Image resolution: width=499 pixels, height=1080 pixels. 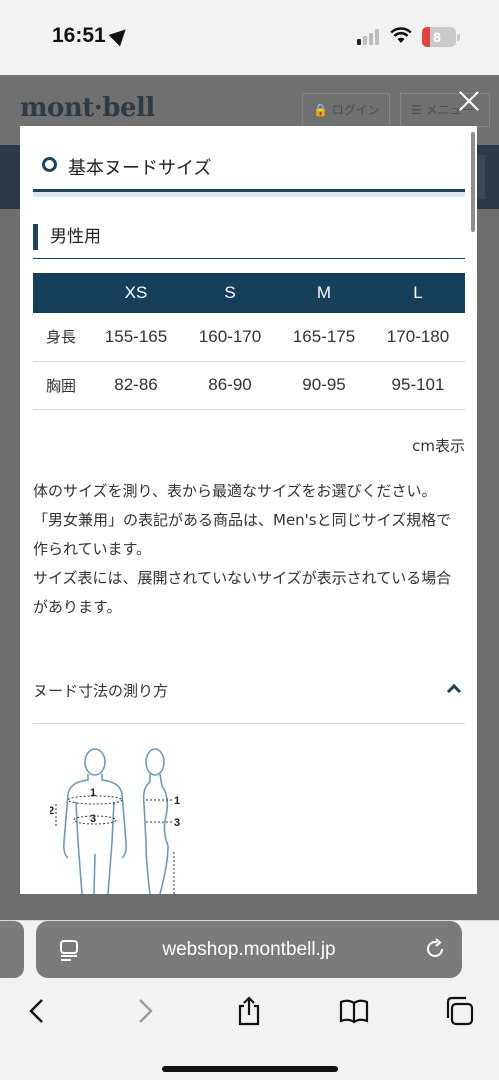 I want to click on reload-icon, so click(x=435, y=949).